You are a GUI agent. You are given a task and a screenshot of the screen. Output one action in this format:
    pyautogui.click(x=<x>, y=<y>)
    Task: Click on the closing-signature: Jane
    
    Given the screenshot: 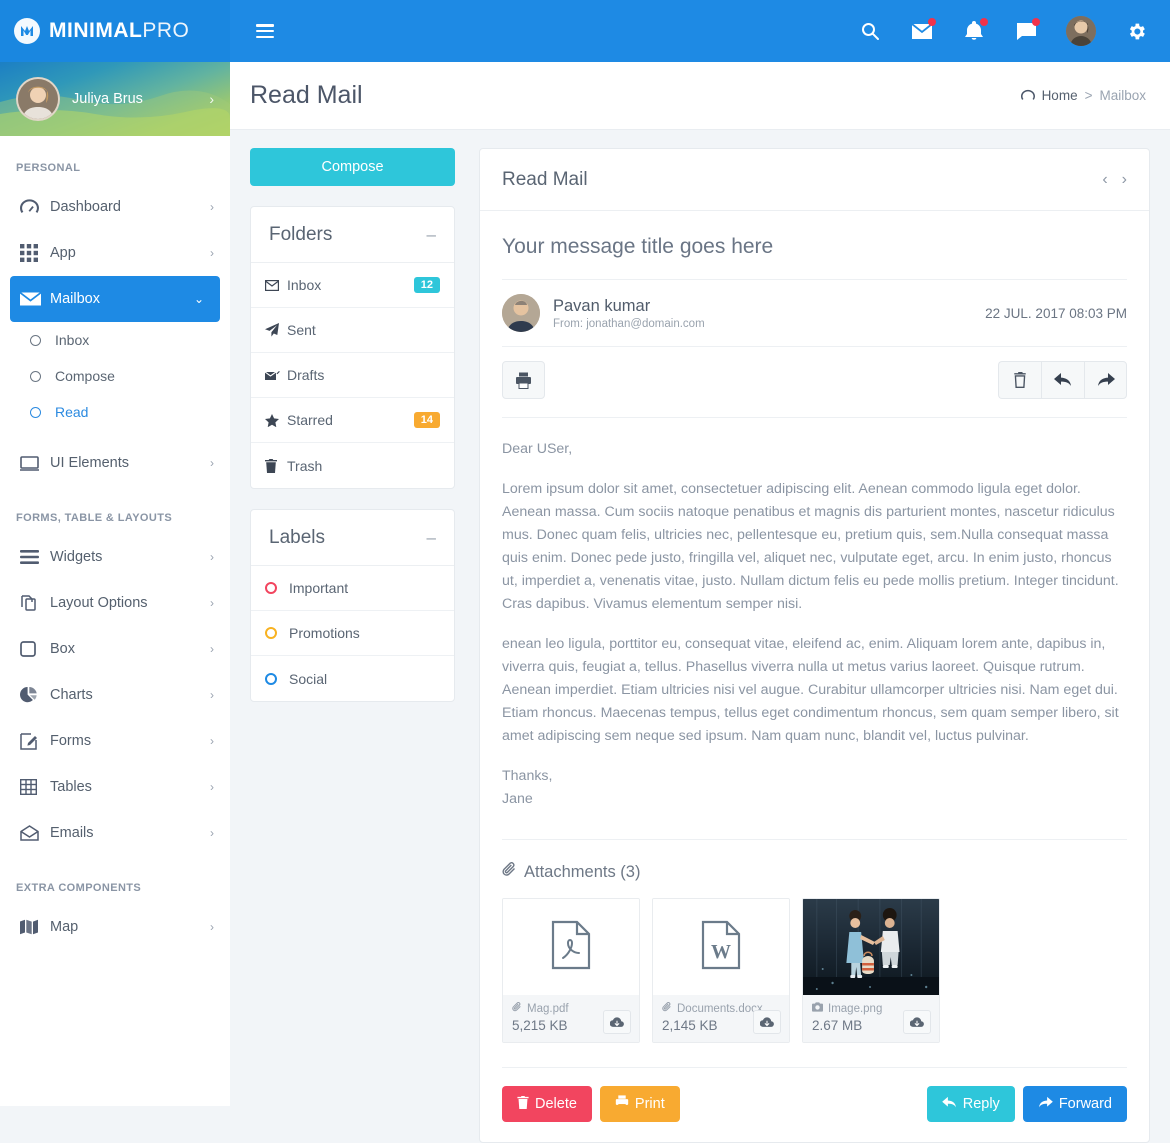 What is the action you would take?
    pyautogui.click(x=517, y=799)
    